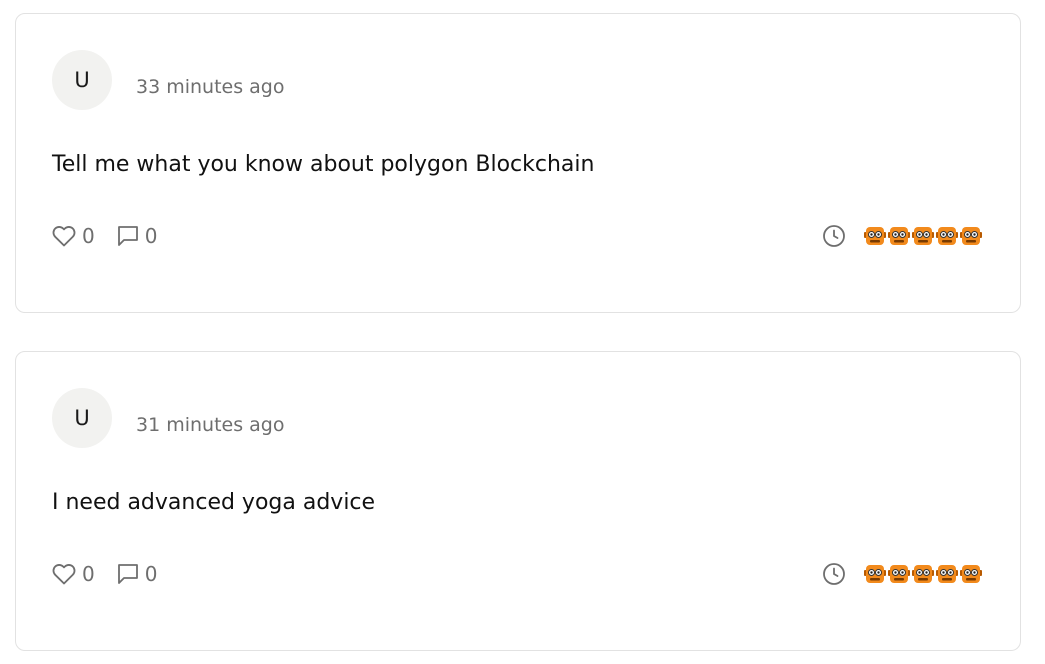 The image size is (1045, 664). I want to click on post-timestamp: 31 minutes ago, so click(210, 425).